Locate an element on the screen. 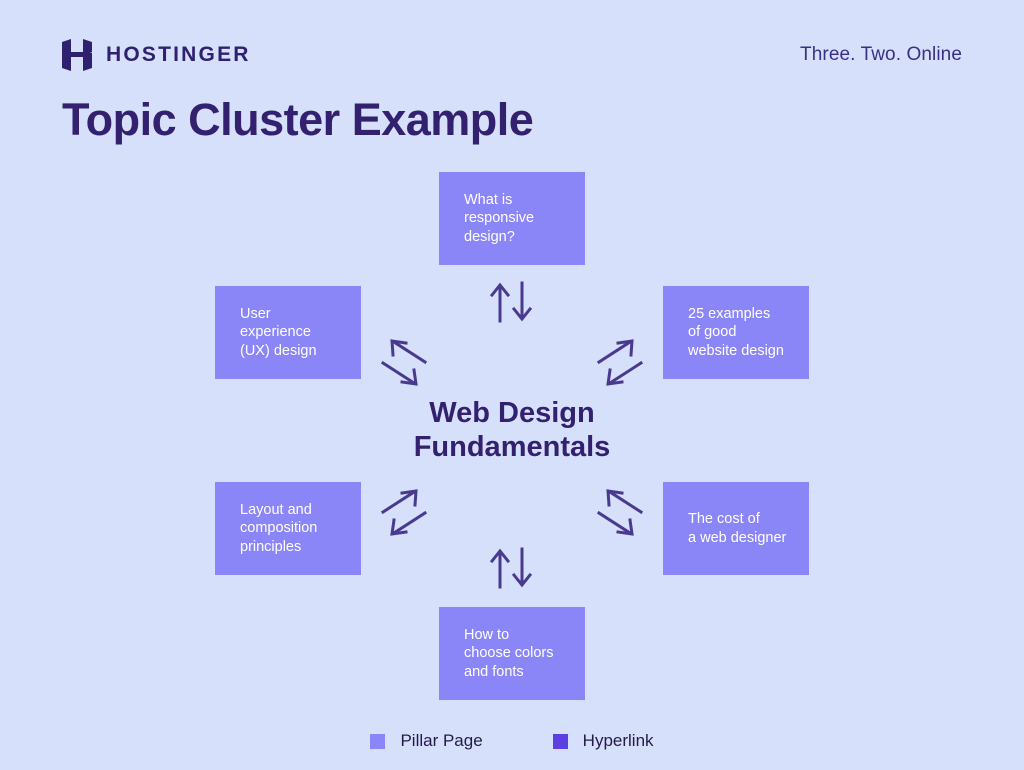 This screenshot has width=1024, height=770. legend-item-pillar-page: Pillar Page is located at coordinates (426, 741).